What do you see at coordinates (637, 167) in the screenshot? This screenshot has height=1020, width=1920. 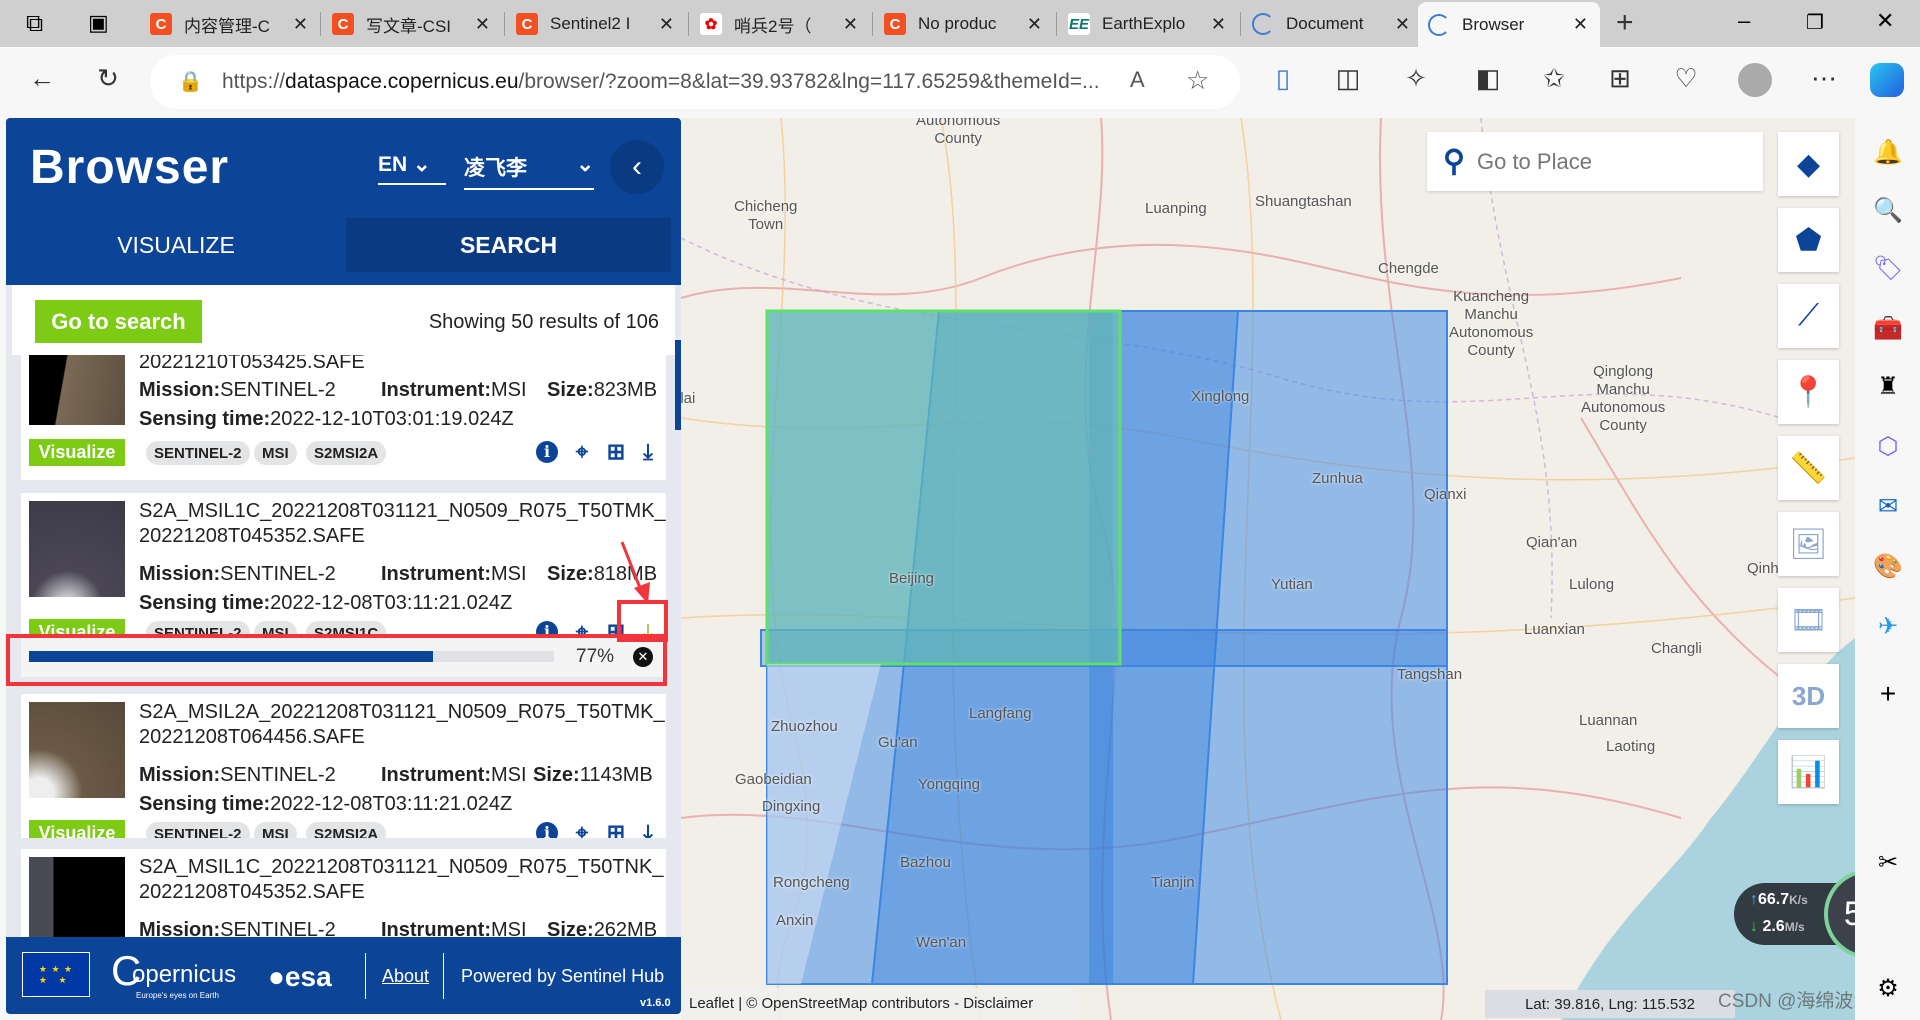 I see `collapse-panel-button: ‹` at bounding box center [637, 167].